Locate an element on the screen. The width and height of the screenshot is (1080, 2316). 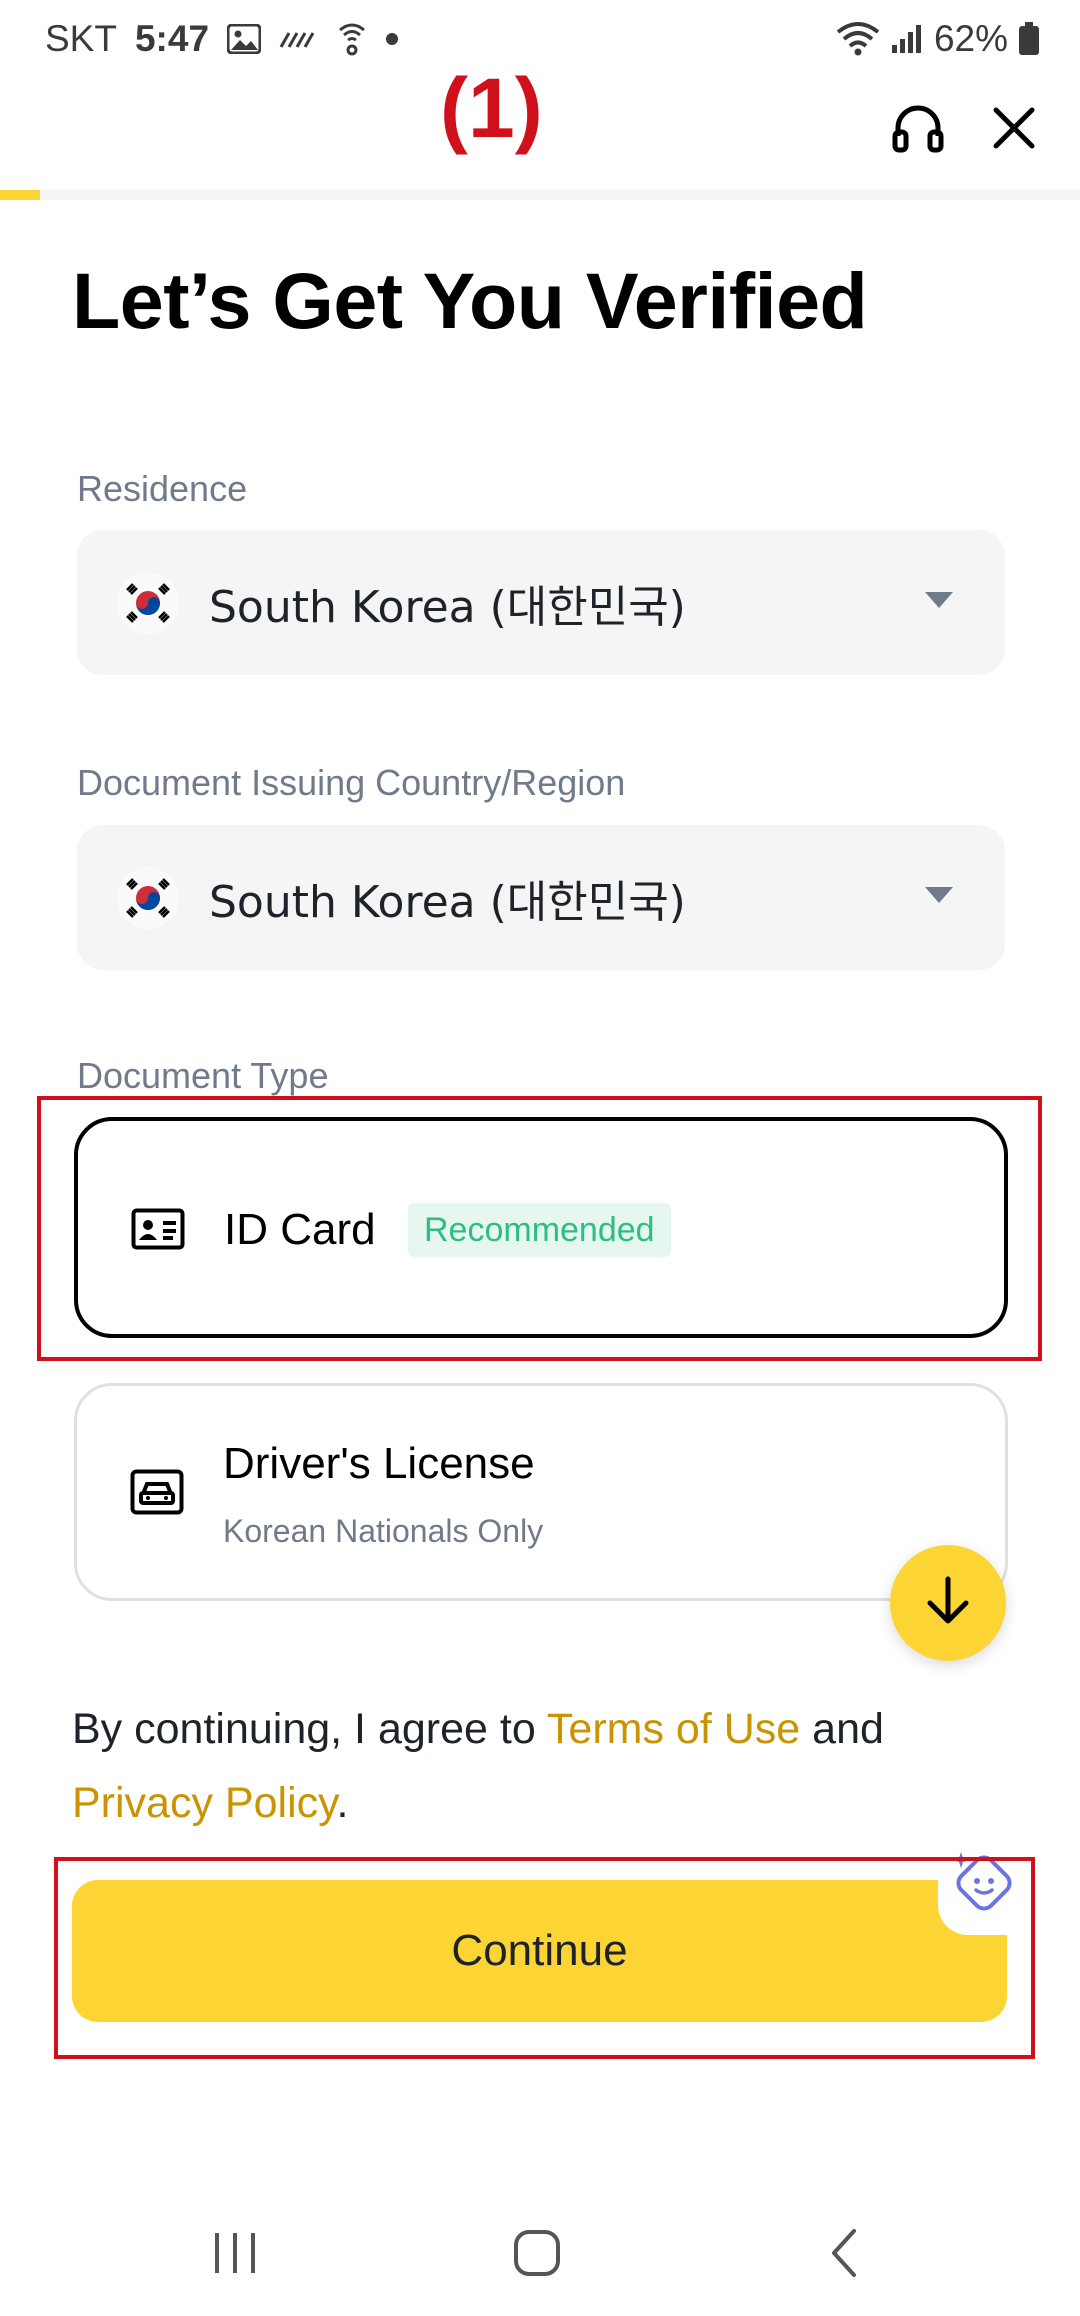
status-bar-left: SKT 5:47 is located at coordinates (222, 39).